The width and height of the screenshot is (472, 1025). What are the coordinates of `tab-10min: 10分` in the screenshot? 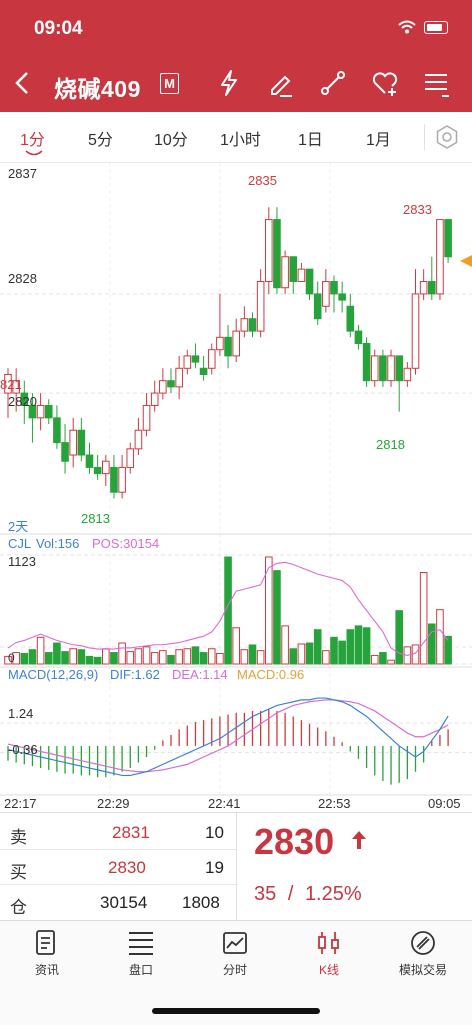 It's located at (171, 138).